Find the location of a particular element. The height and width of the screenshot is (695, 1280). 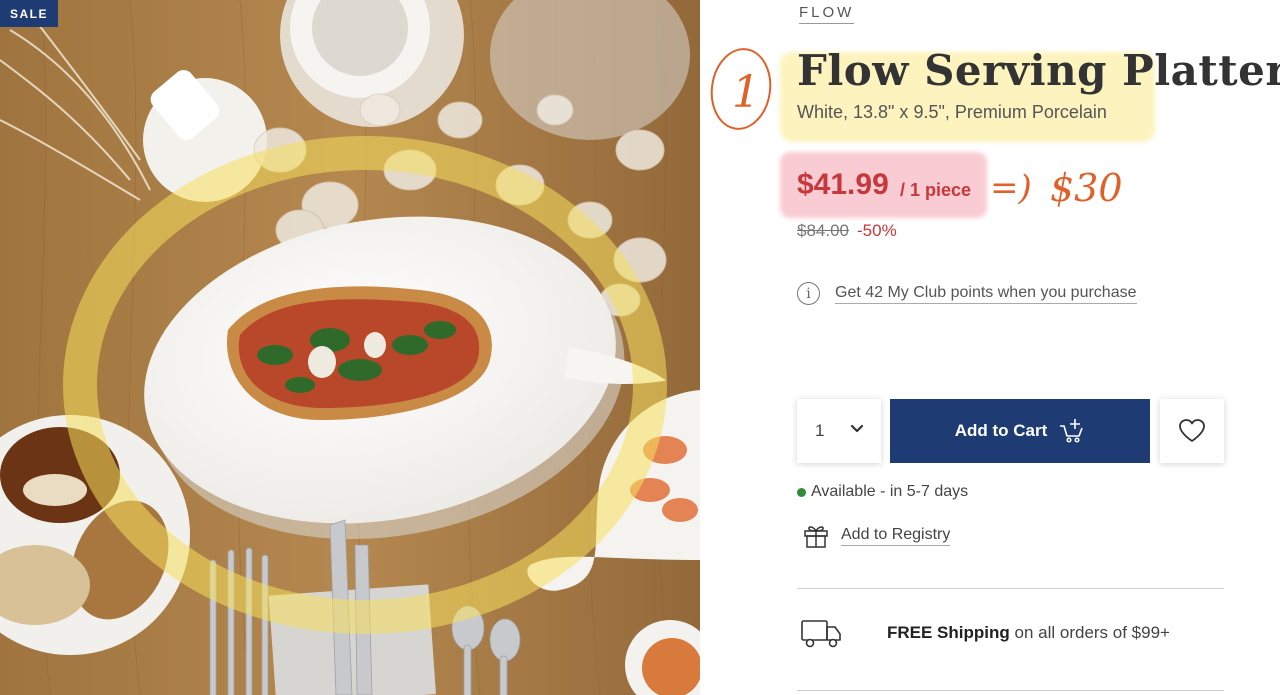

shipping-text: FREE Shipping on all orders of $99+ is located at coordinates (1028, 633).